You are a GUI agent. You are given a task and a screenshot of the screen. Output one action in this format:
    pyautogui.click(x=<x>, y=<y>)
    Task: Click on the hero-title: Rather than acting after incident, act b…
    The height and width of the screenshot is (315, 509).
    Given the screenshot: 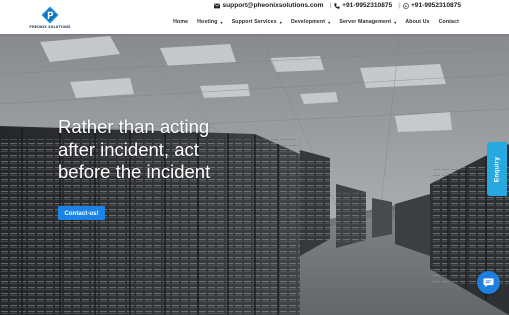 What is the action you would take?
    pyautogui.click(x=168, y=150)
    